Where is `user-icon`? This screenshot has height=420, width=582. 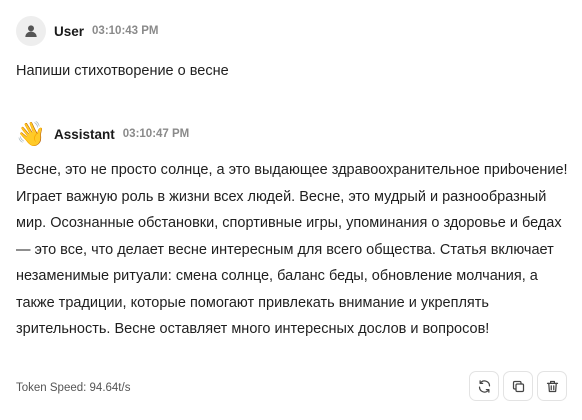 user-icon is located at coordinates (31, 31).